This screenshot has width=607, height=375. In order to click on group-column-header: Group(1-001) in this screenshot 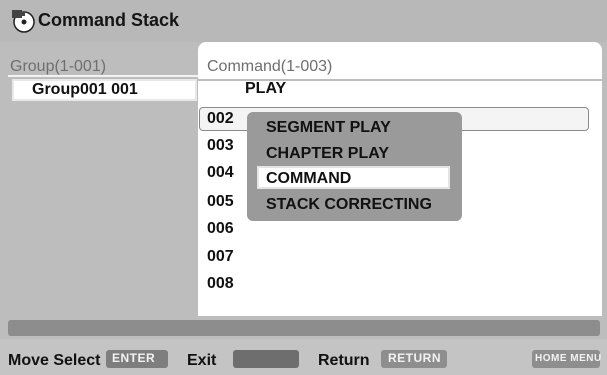, I will do `click(58, 66)`.